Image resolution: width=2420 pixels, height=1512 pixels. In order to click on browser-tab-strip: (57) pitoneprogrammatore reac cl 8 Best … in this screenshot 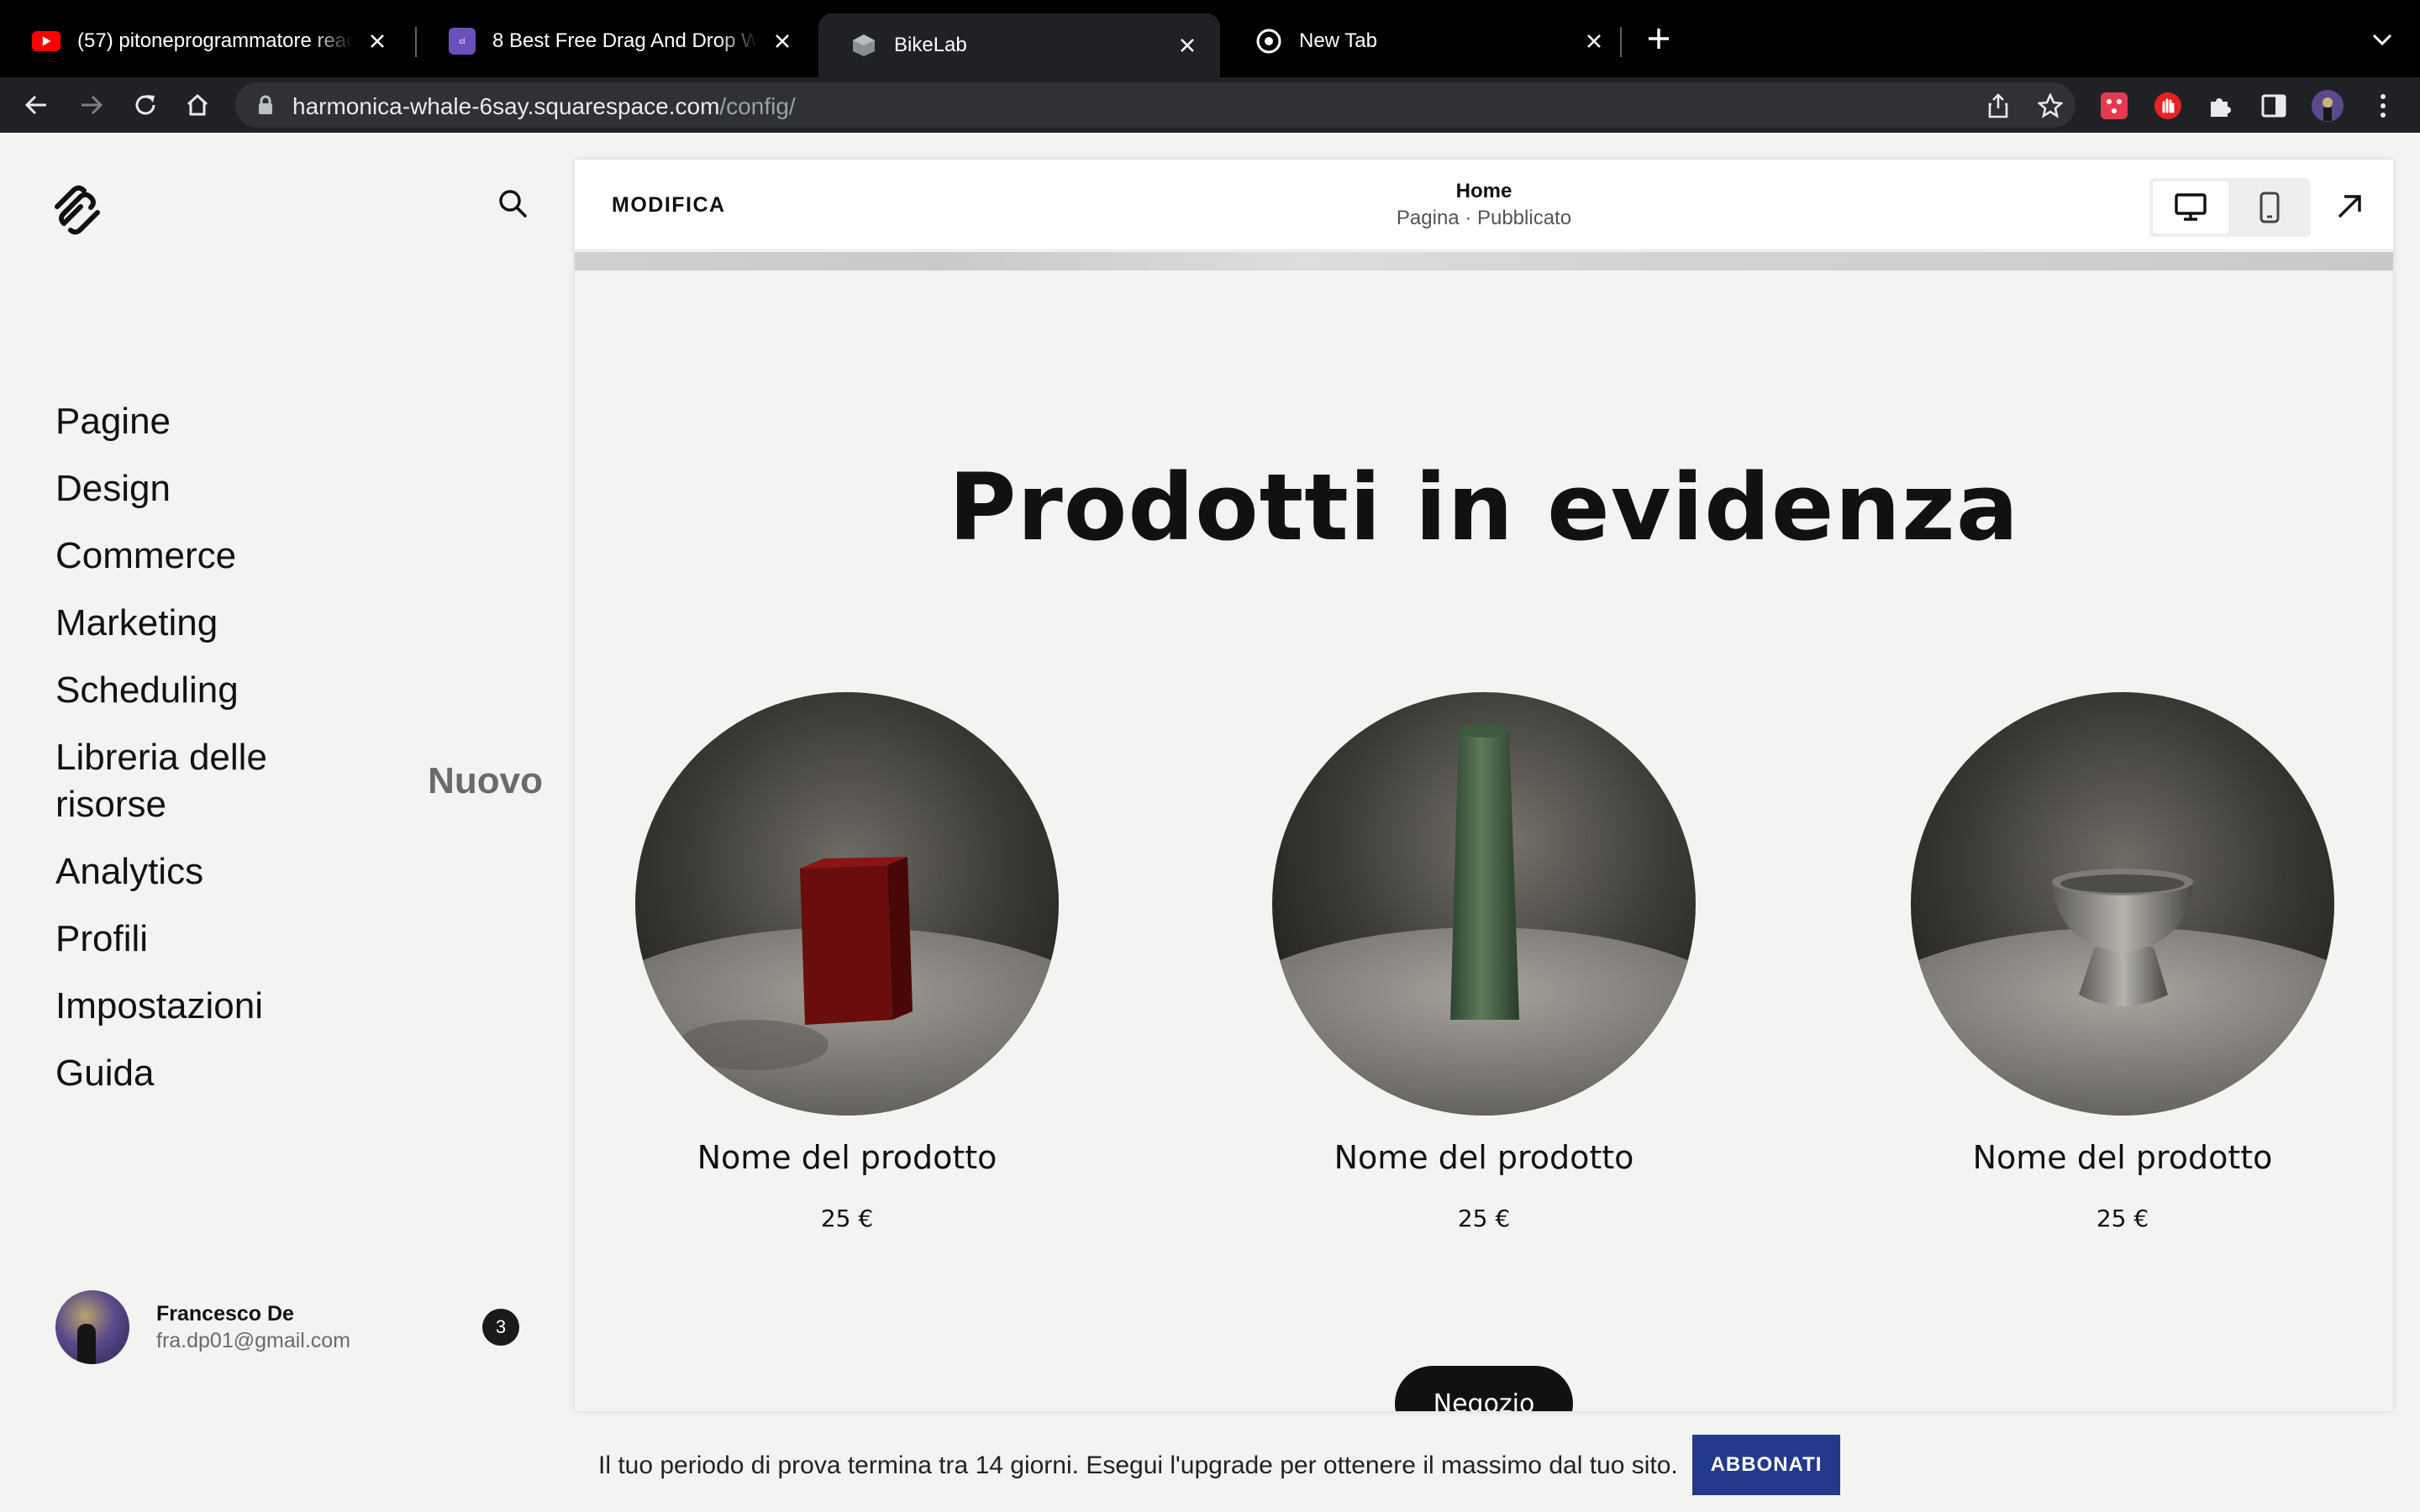, I will do `click(1210, 38)`.